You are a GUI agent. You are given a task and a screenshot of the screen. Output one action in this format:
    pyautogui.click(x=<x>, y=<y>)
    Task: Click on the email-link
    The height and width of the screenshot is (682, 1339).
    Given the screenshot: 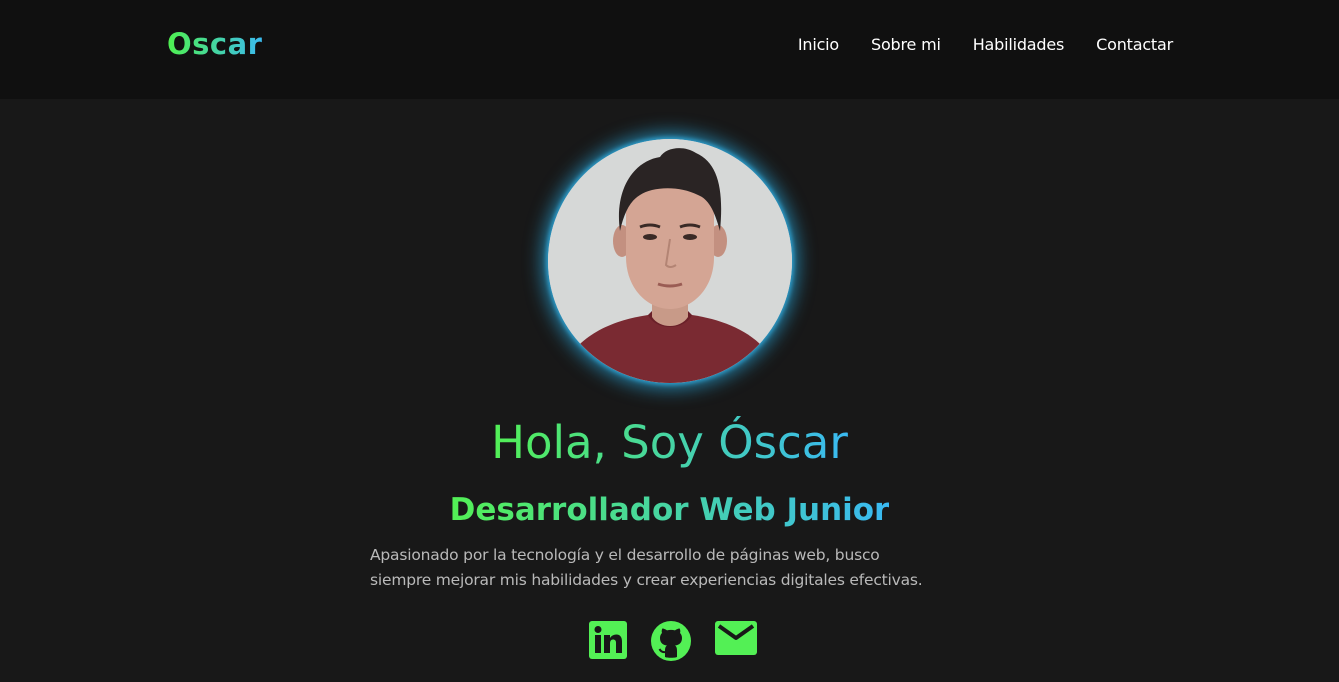 What is the action you would take?
    pyautogui.click(x=735, y=643)
    